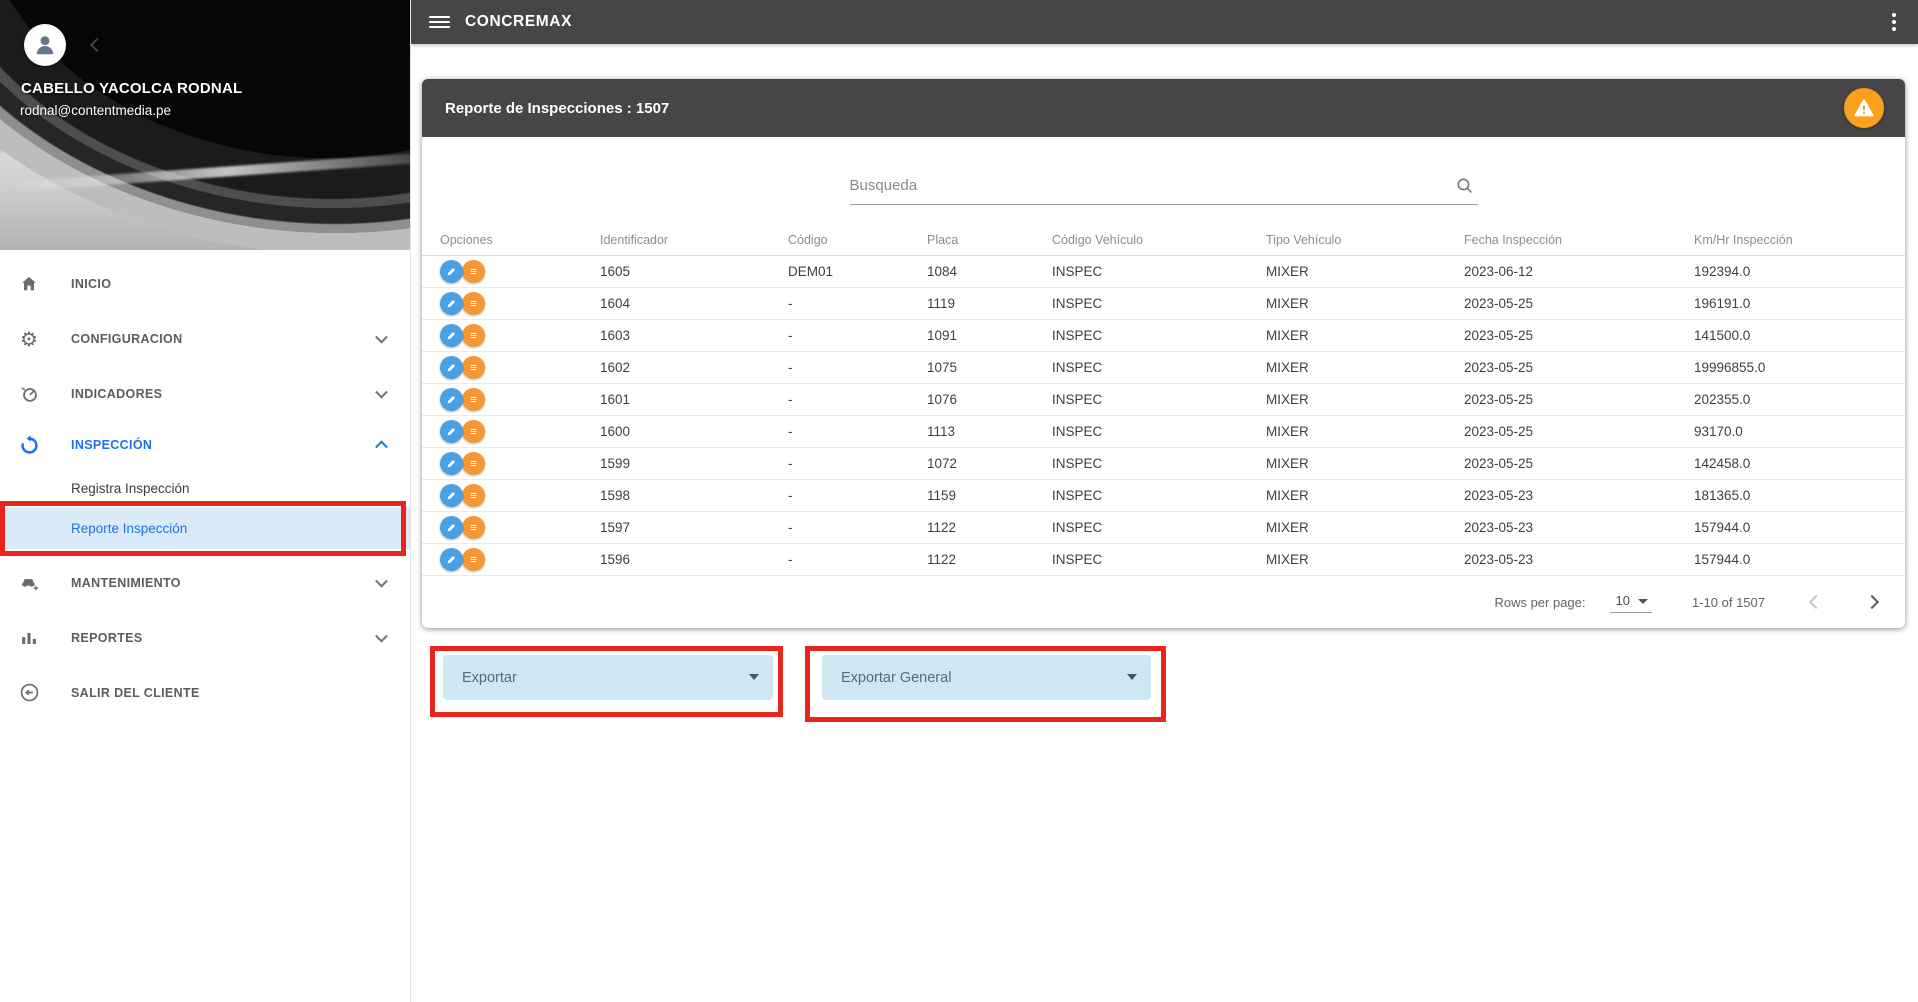 Image resolution: width=1918 pixels, height=1002 pixels. Describe the element at coordinates (615, 367) in the screenshot. I see `cell-identificador: 1602` at that location.